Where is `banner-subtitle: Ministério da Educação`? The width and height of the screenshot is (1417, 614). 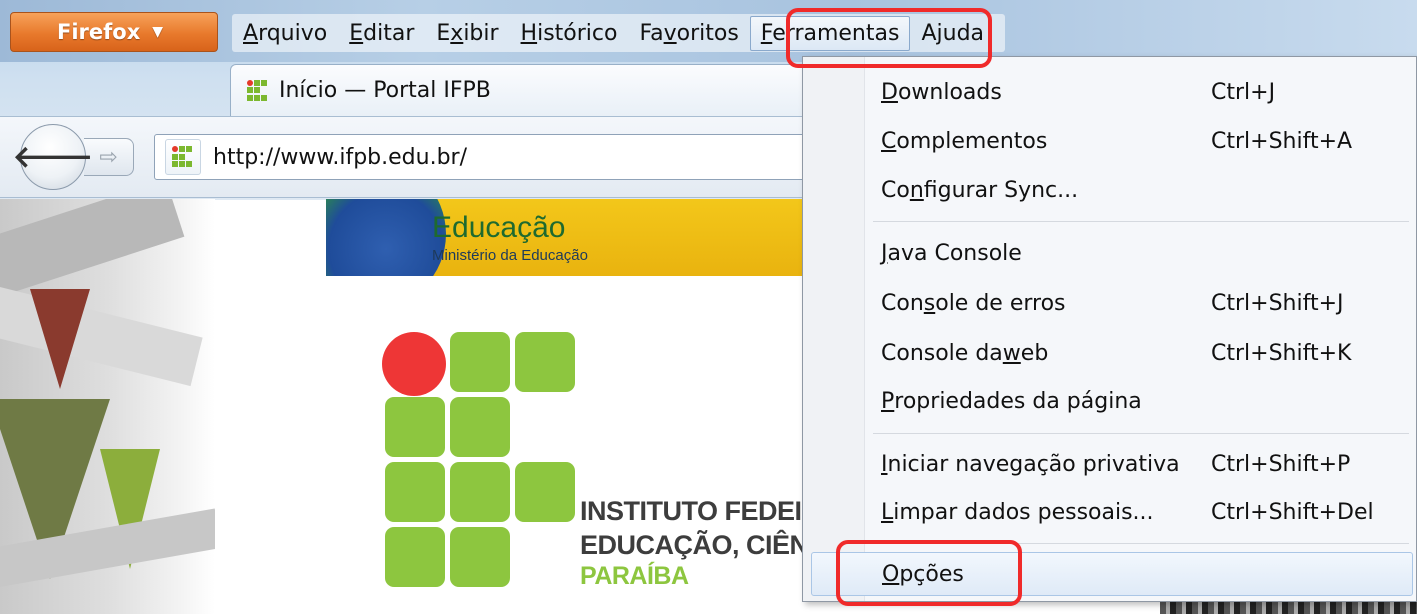
banner-subtitle: Ministério da Educação is located at coordinates (510, 255).